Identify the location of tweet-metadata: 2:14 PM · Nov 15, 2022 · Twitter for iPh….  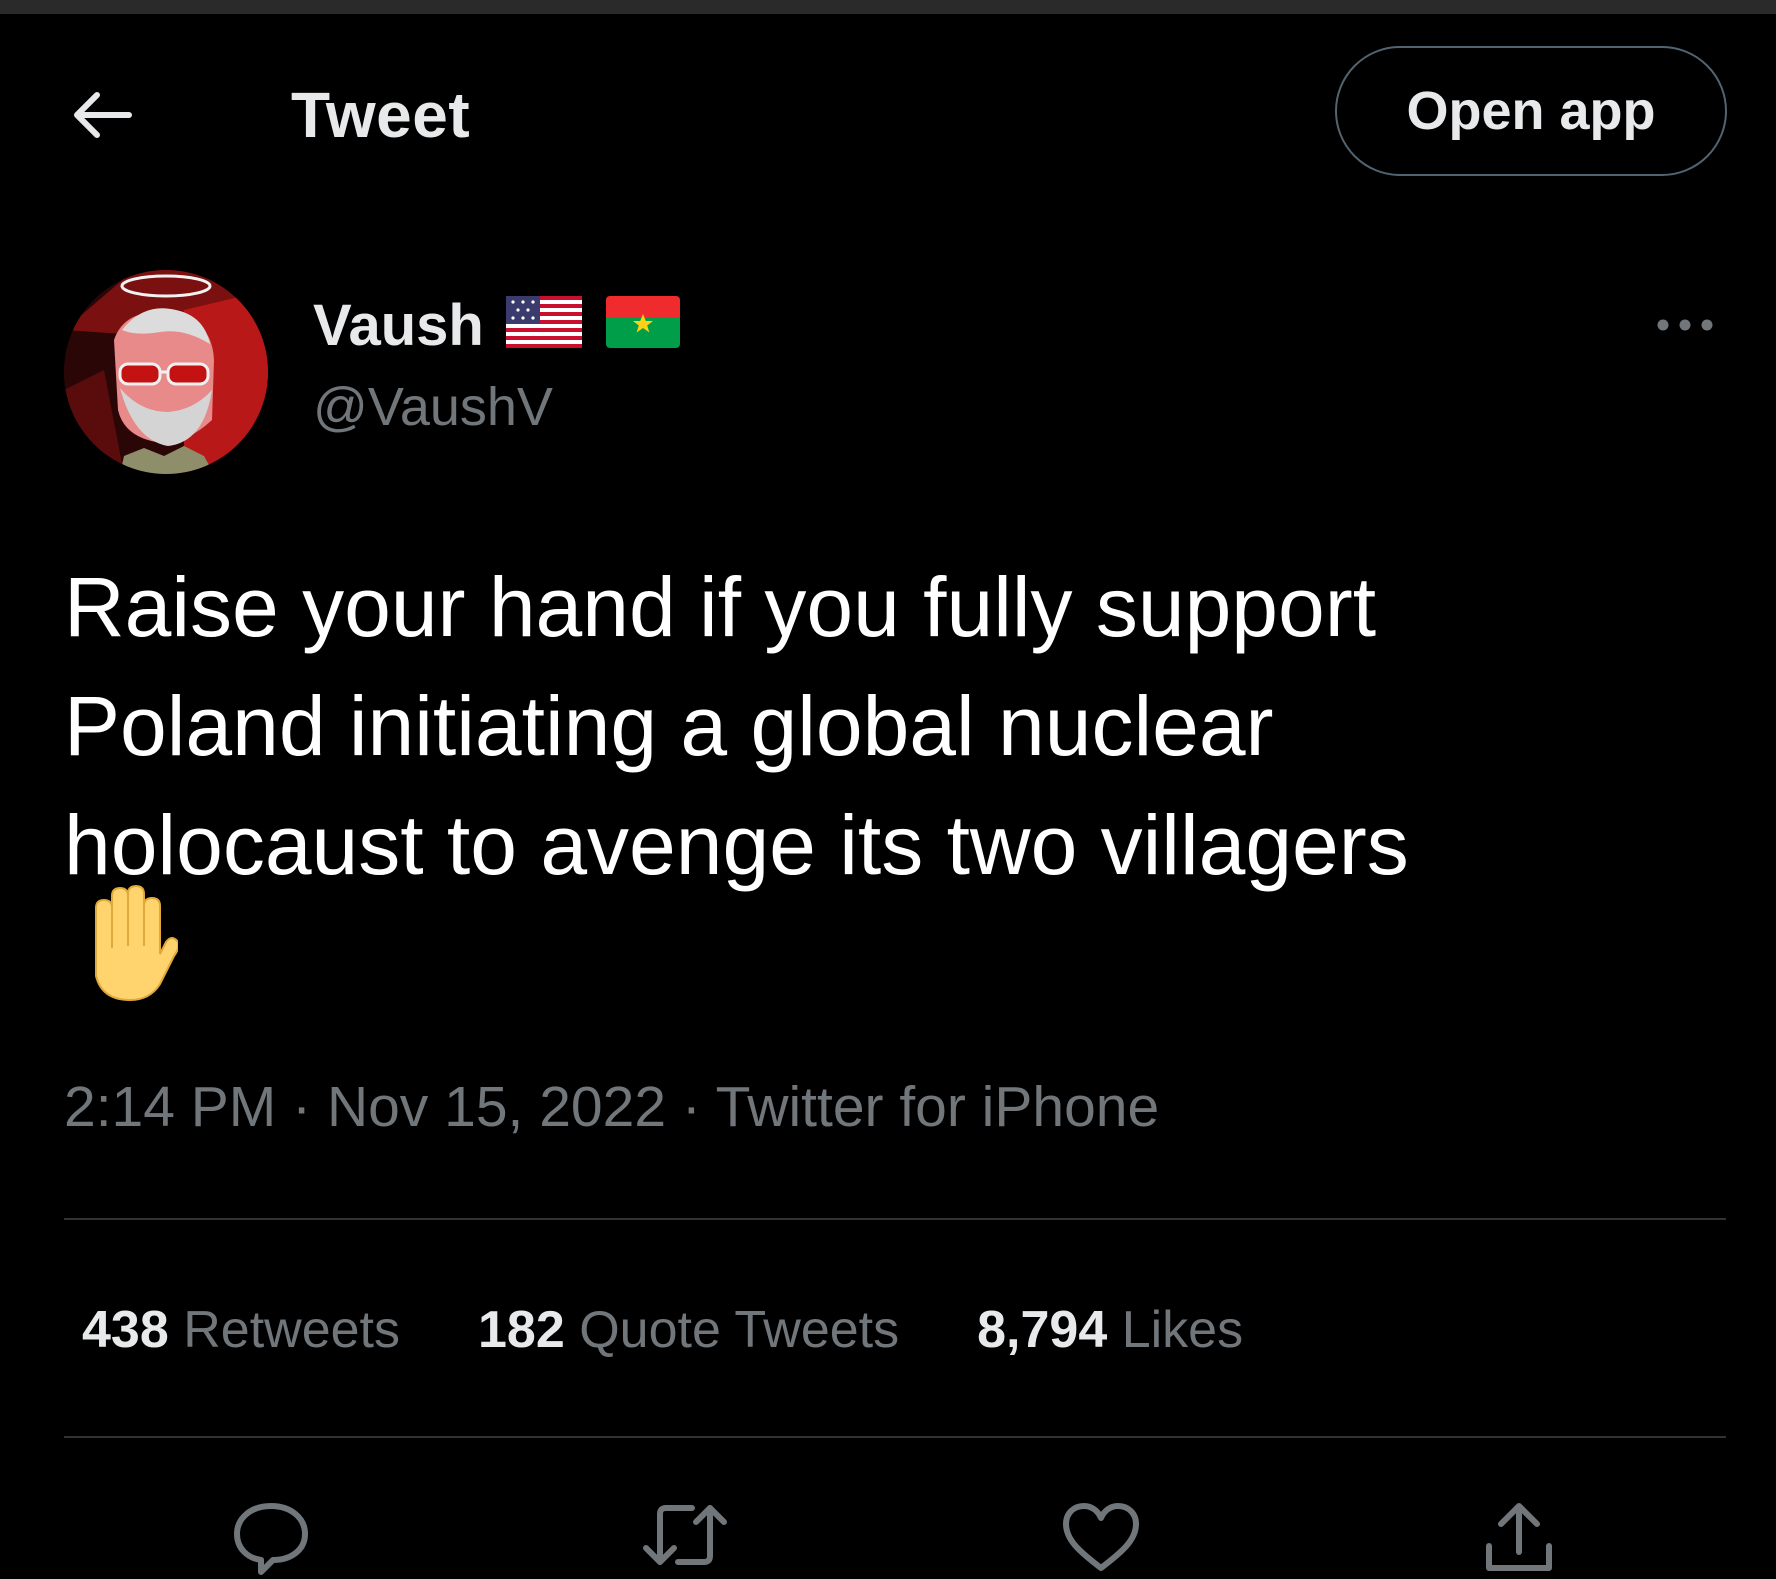
(611, 1107).